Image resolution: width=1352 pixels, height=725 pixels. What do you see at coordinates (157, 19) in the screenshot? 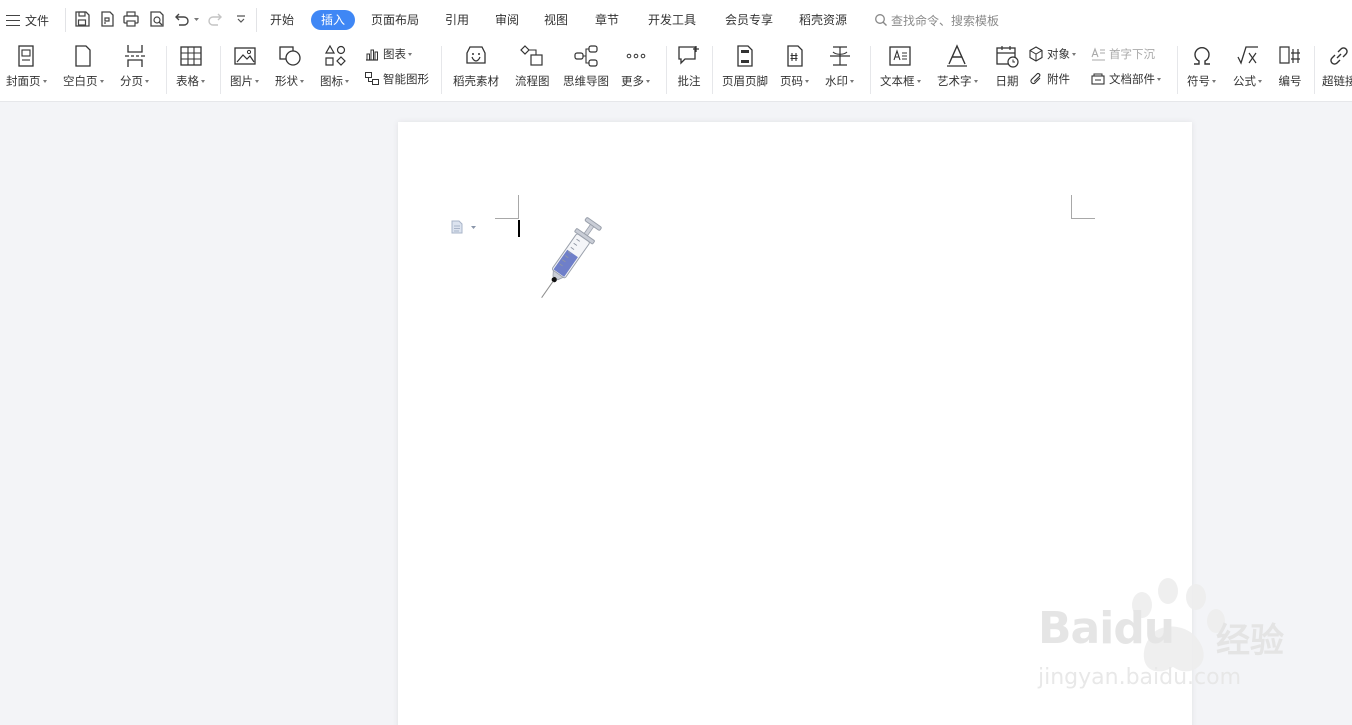
I see `print-preview-icon` at bounding box center [157, 19].